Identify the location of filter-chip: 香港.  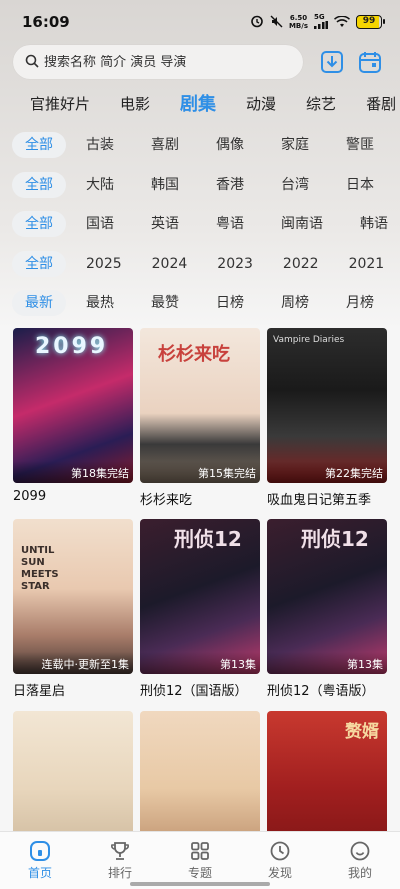
(230, 185).